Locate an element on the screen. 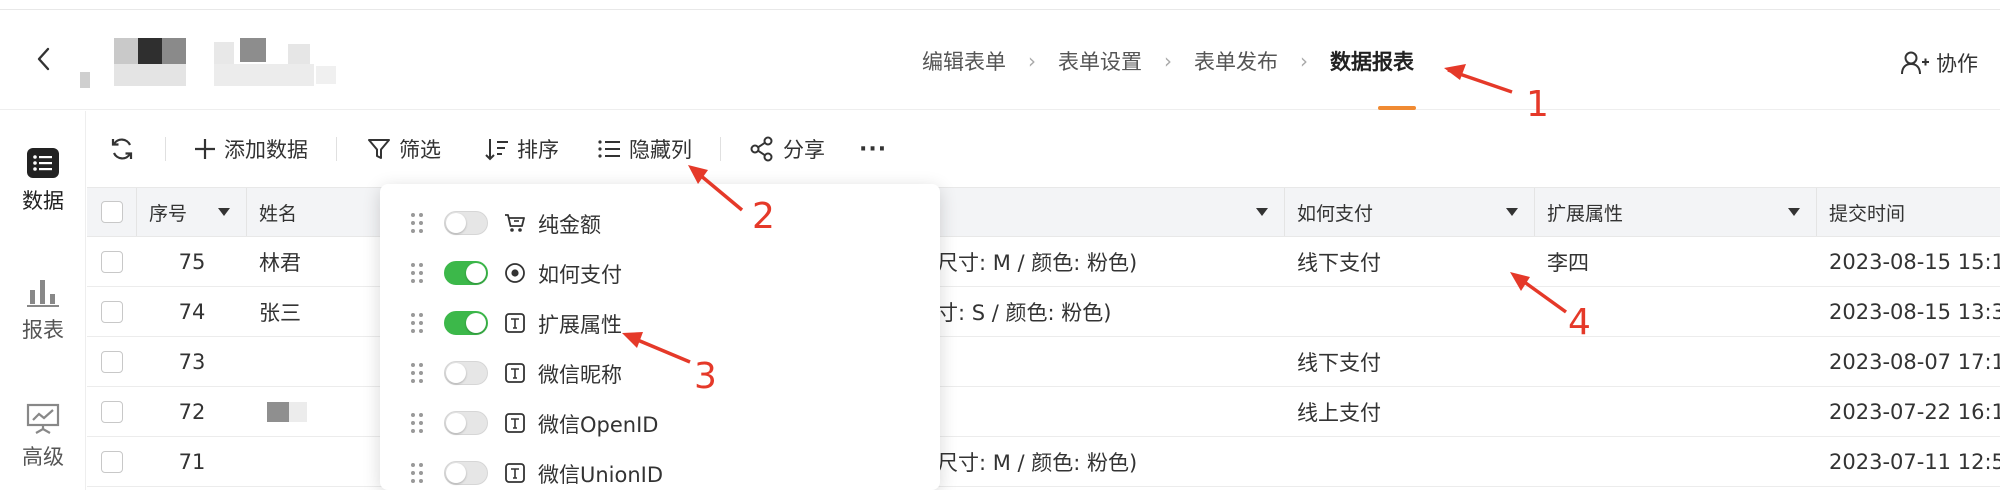 The image size is (2000, 490). collaborate-label: 协作 is located at coordinates (1957, 64).